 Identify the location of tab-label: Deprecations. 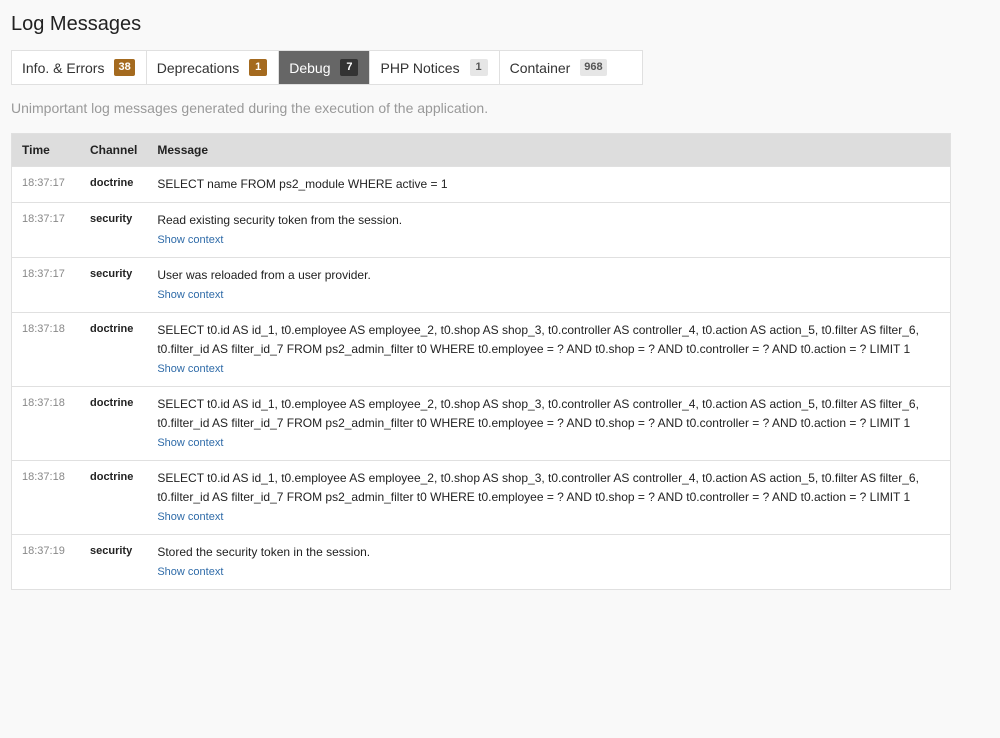
(198, 67).